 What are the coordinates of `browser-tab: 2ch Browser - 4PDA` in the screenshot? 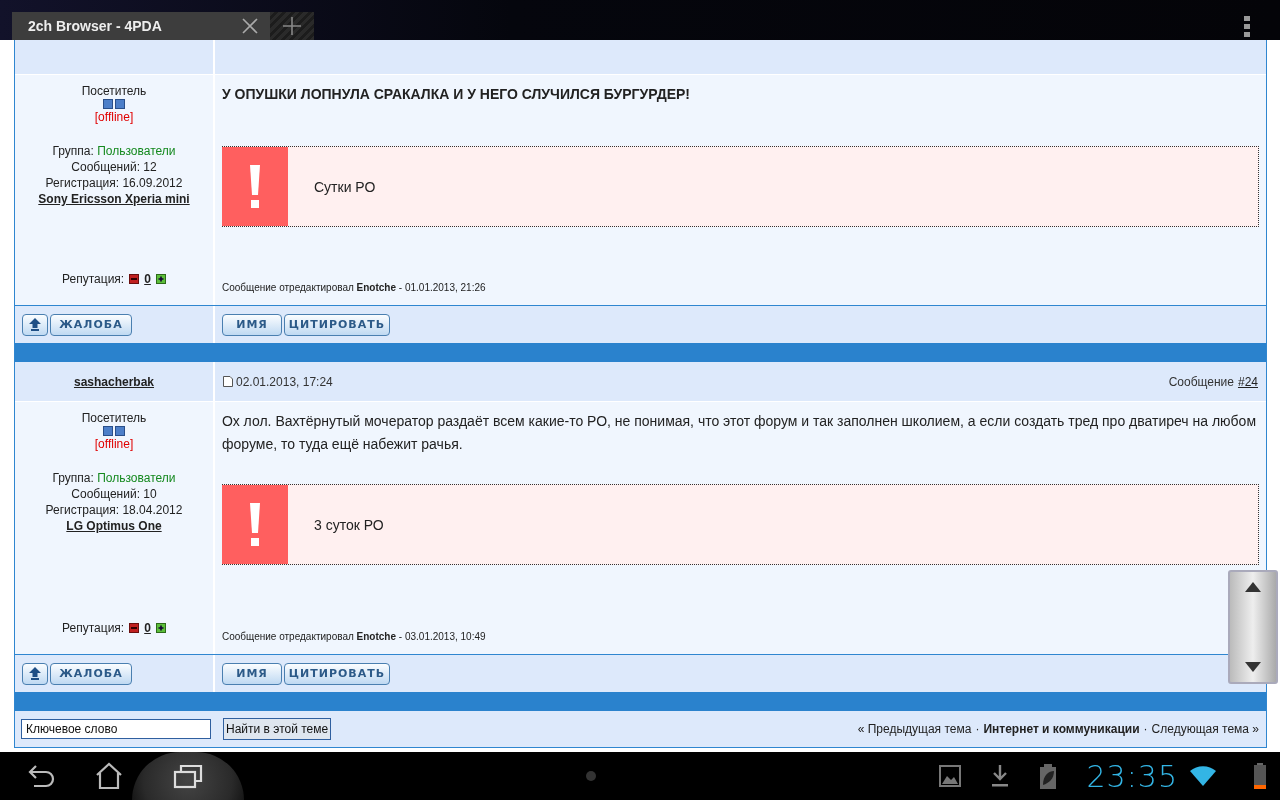 It's located at (141, 26).